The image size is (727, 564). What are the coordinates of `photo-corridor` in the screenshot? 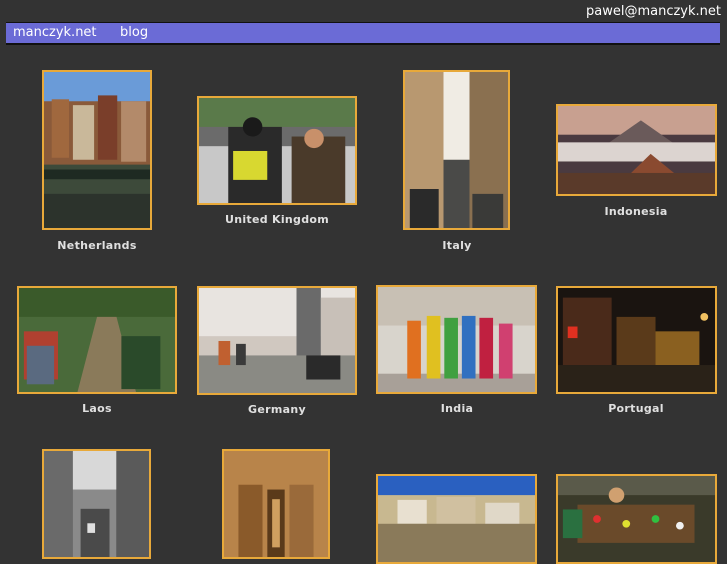 It's located at (276, 504).